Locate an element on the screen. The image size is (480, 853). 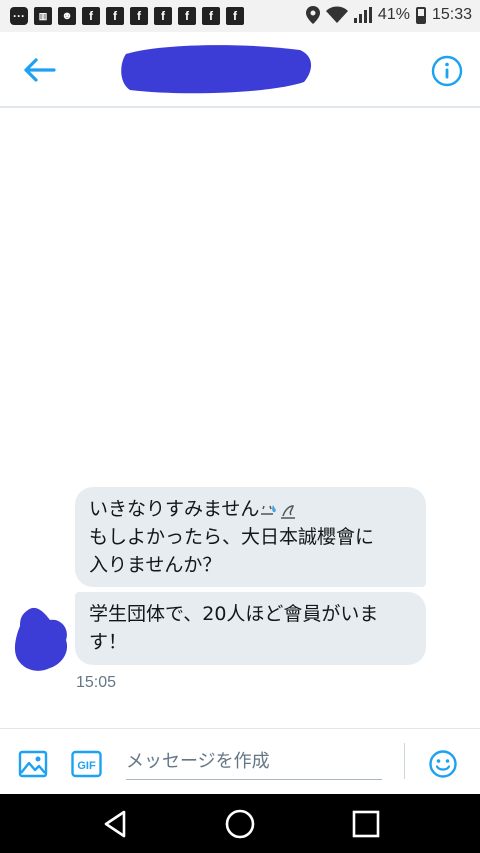
nav-recent-apps-icon is located at coordinates (366, 824).